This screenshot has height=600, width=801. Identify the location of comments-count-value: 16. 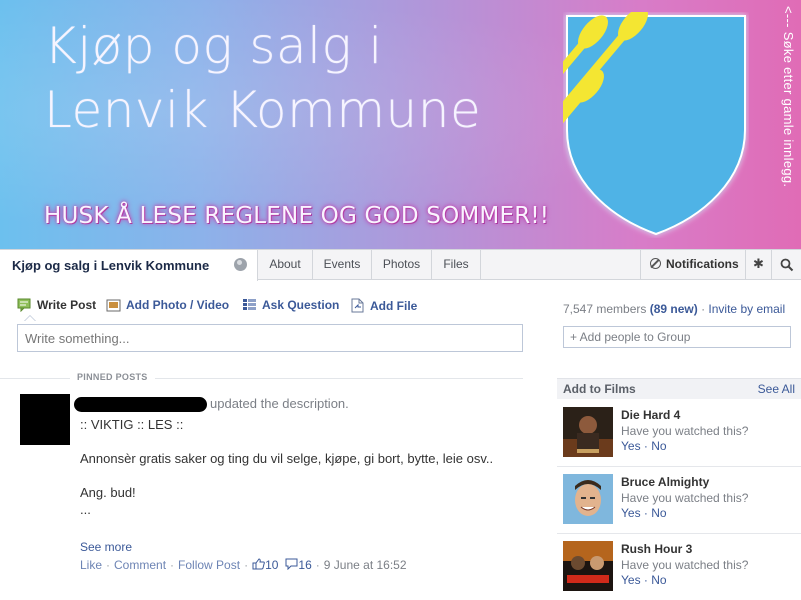
(305, 565).